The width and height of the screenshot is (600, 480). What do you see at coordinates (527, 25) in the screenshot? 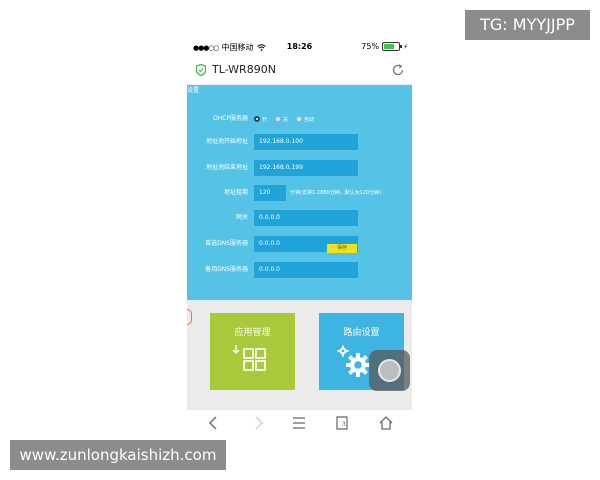
I see `watermark-top: TG: MYYJJPP` at bounding box center [527, 25].